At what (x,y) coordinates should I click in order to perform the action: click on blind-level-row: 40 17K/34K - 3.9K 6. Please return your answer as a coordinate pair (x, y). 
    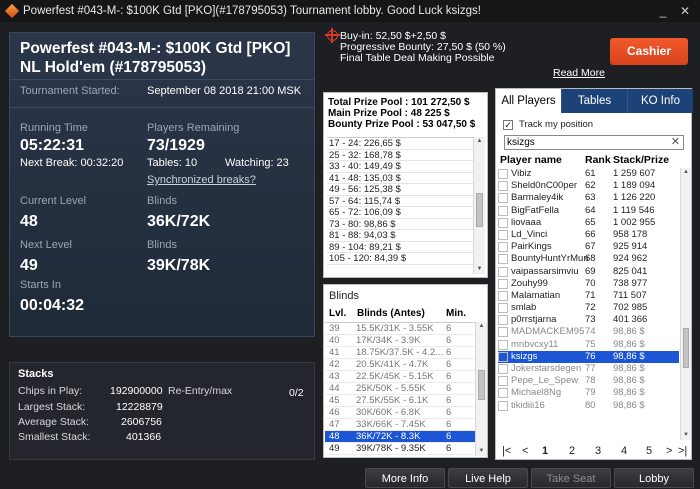
    Looking at the image, I should click on (400, 341).